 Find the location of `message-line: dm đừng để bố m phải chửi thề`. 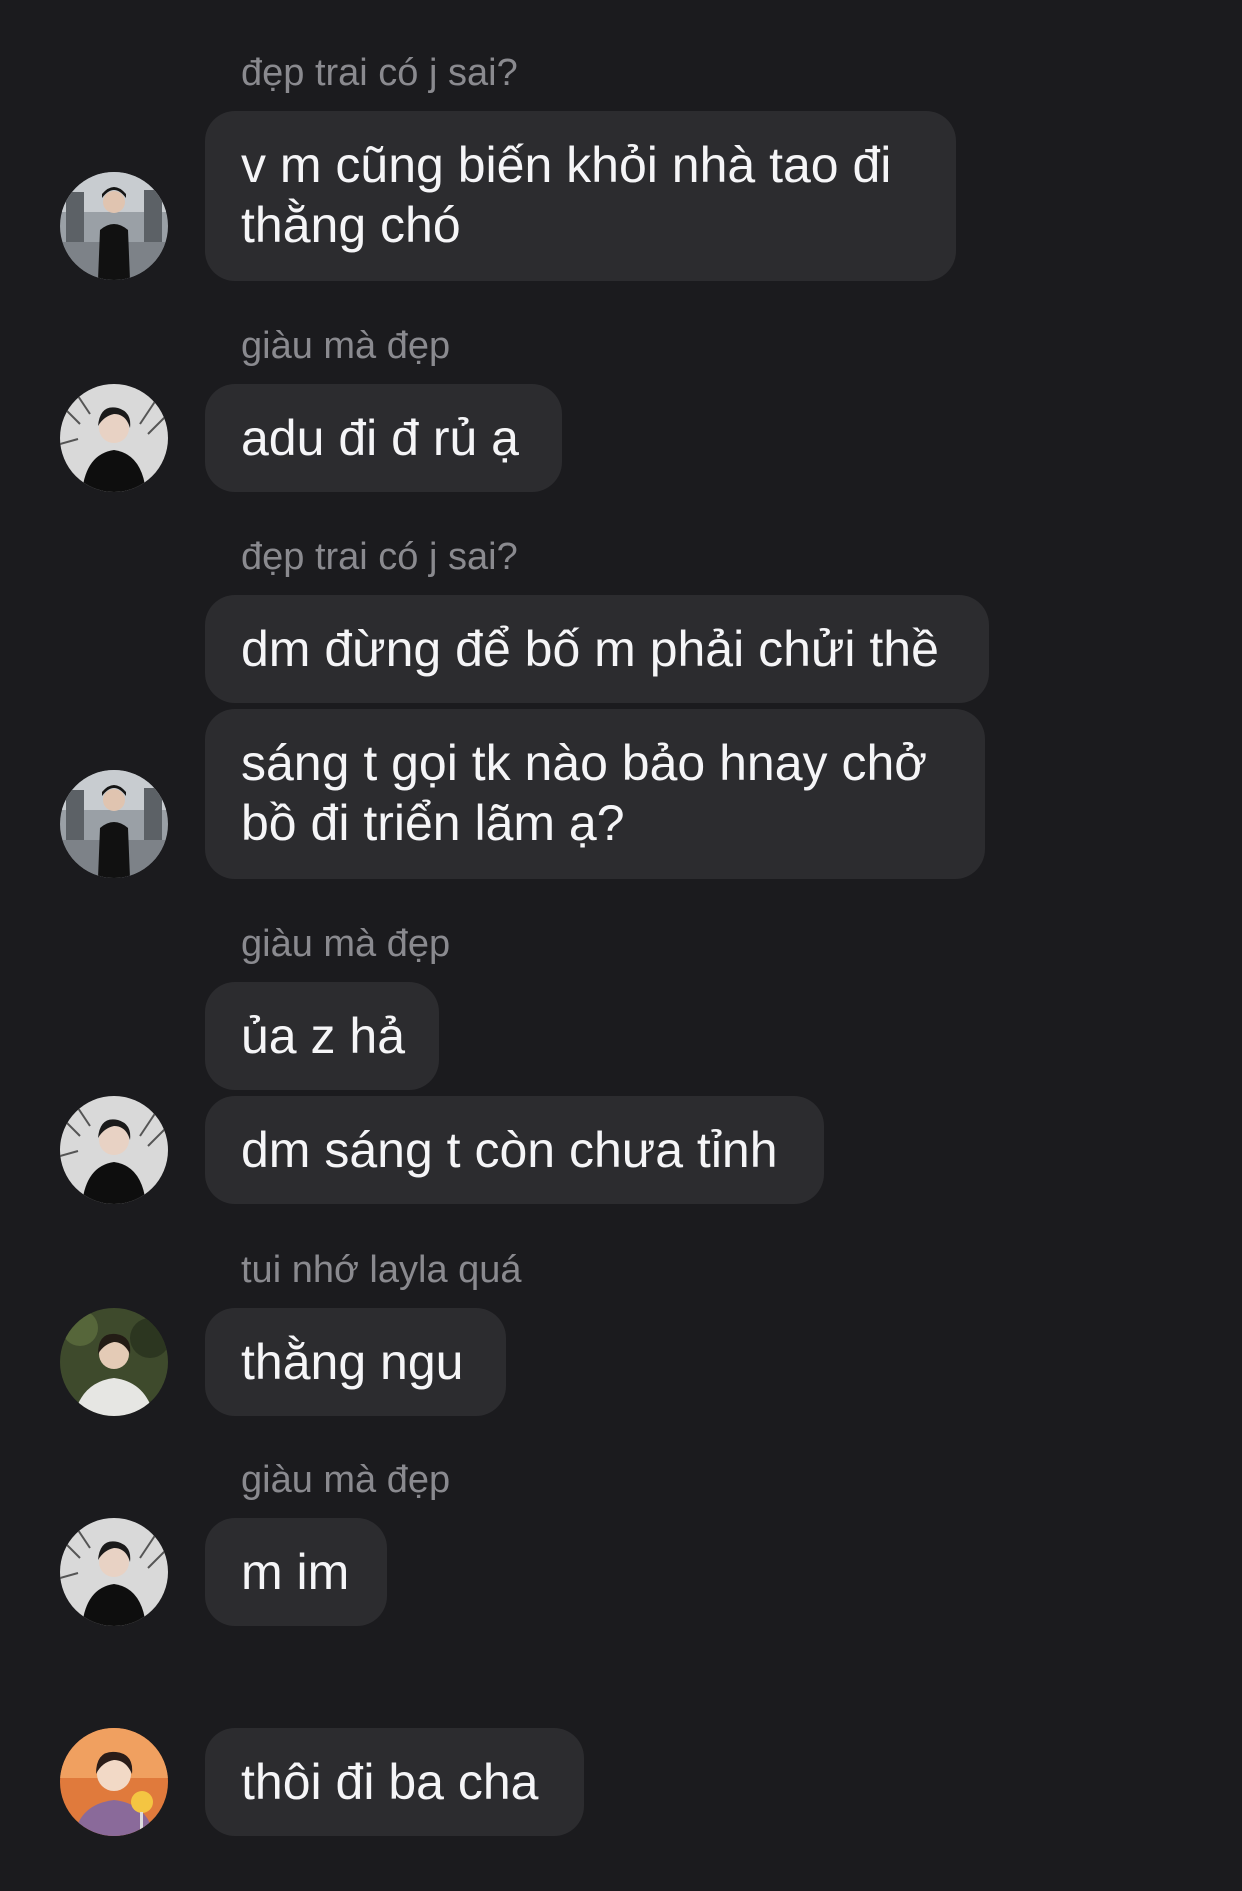

message-line: dm đừng để bố m phải chửi thề is located at coordinates (590, 649).